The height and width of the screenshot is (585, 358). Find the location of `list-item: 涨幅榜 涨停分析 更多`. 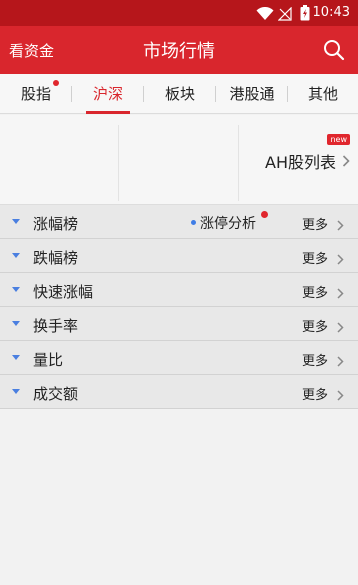

list-item: 涨幅榜 涨停分析 更多 is located at coordinates (179, 222).